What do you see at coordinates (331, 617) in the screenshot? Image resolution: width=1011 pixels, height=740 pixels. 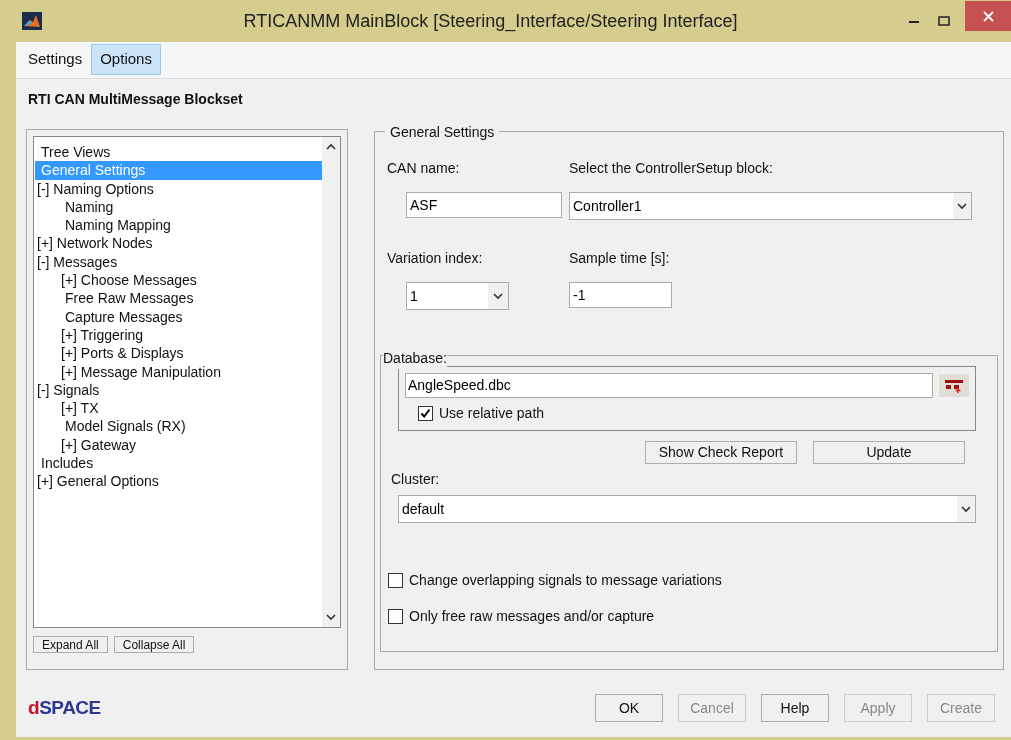 I see `scroll-down-icon` at bounding box center [331, 617].